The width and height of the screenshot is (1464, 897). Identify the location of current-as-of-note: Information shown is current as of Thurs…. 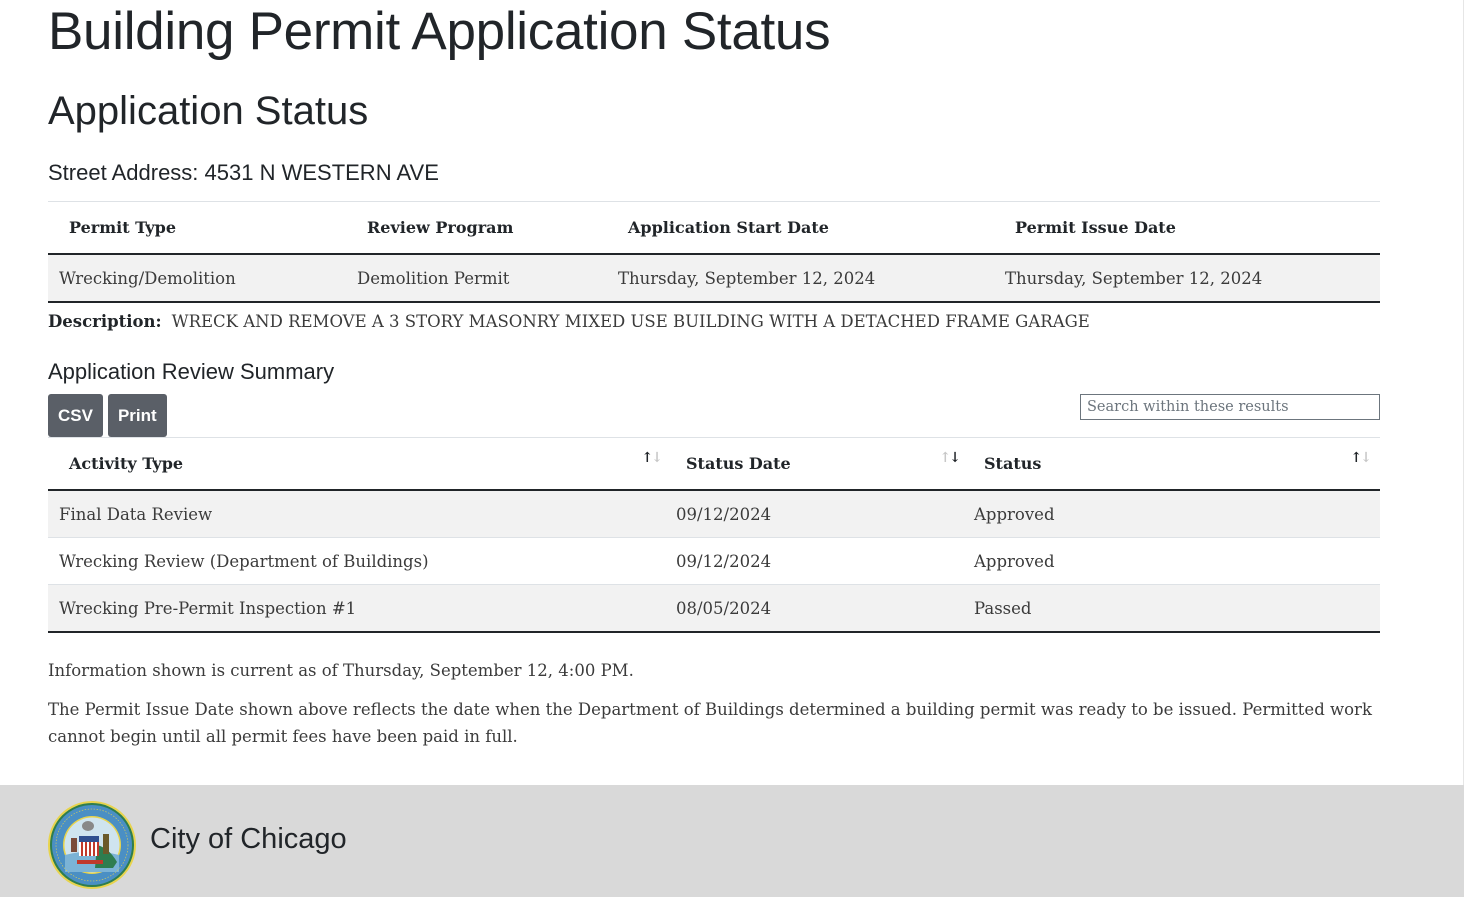
(341, 670).